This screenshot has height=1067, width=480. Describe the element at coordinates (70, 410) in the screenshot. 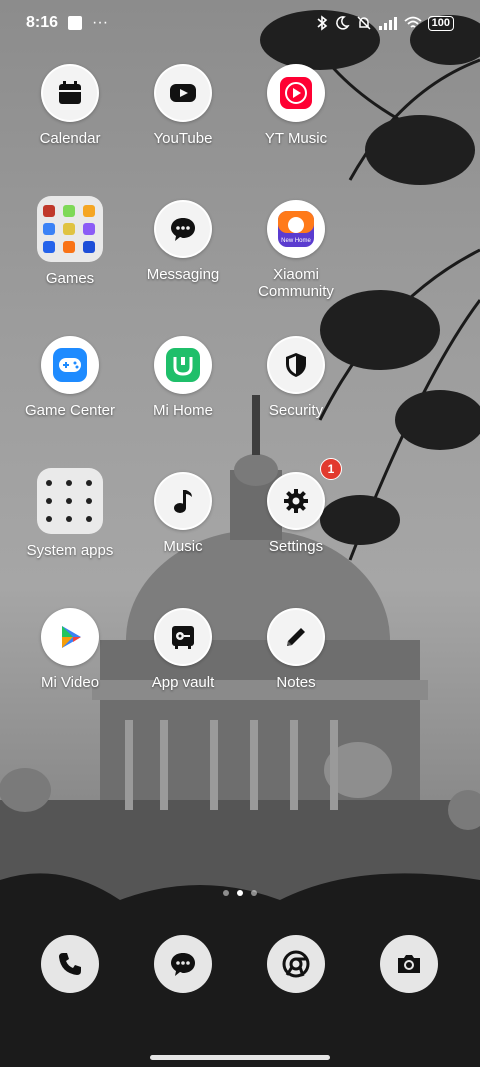

I see `app-label: Game Center` at that location.